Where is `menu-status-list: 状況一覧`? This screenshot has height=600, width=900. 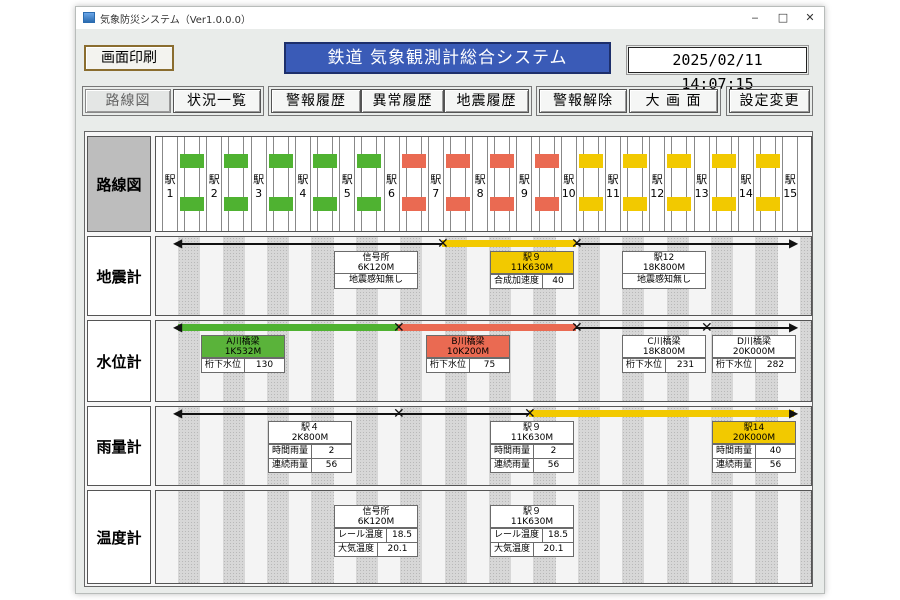
menu-status-list: 状況一覧 is located at coordinates (217, 101).